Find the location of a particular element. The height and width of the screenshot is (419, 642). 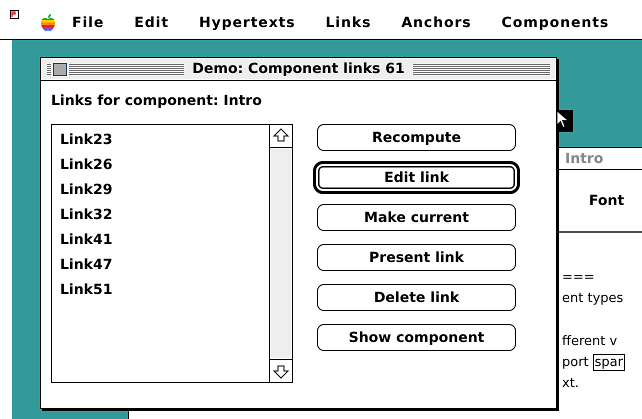

list-item: Link23 is located at coordinates (160, 140).